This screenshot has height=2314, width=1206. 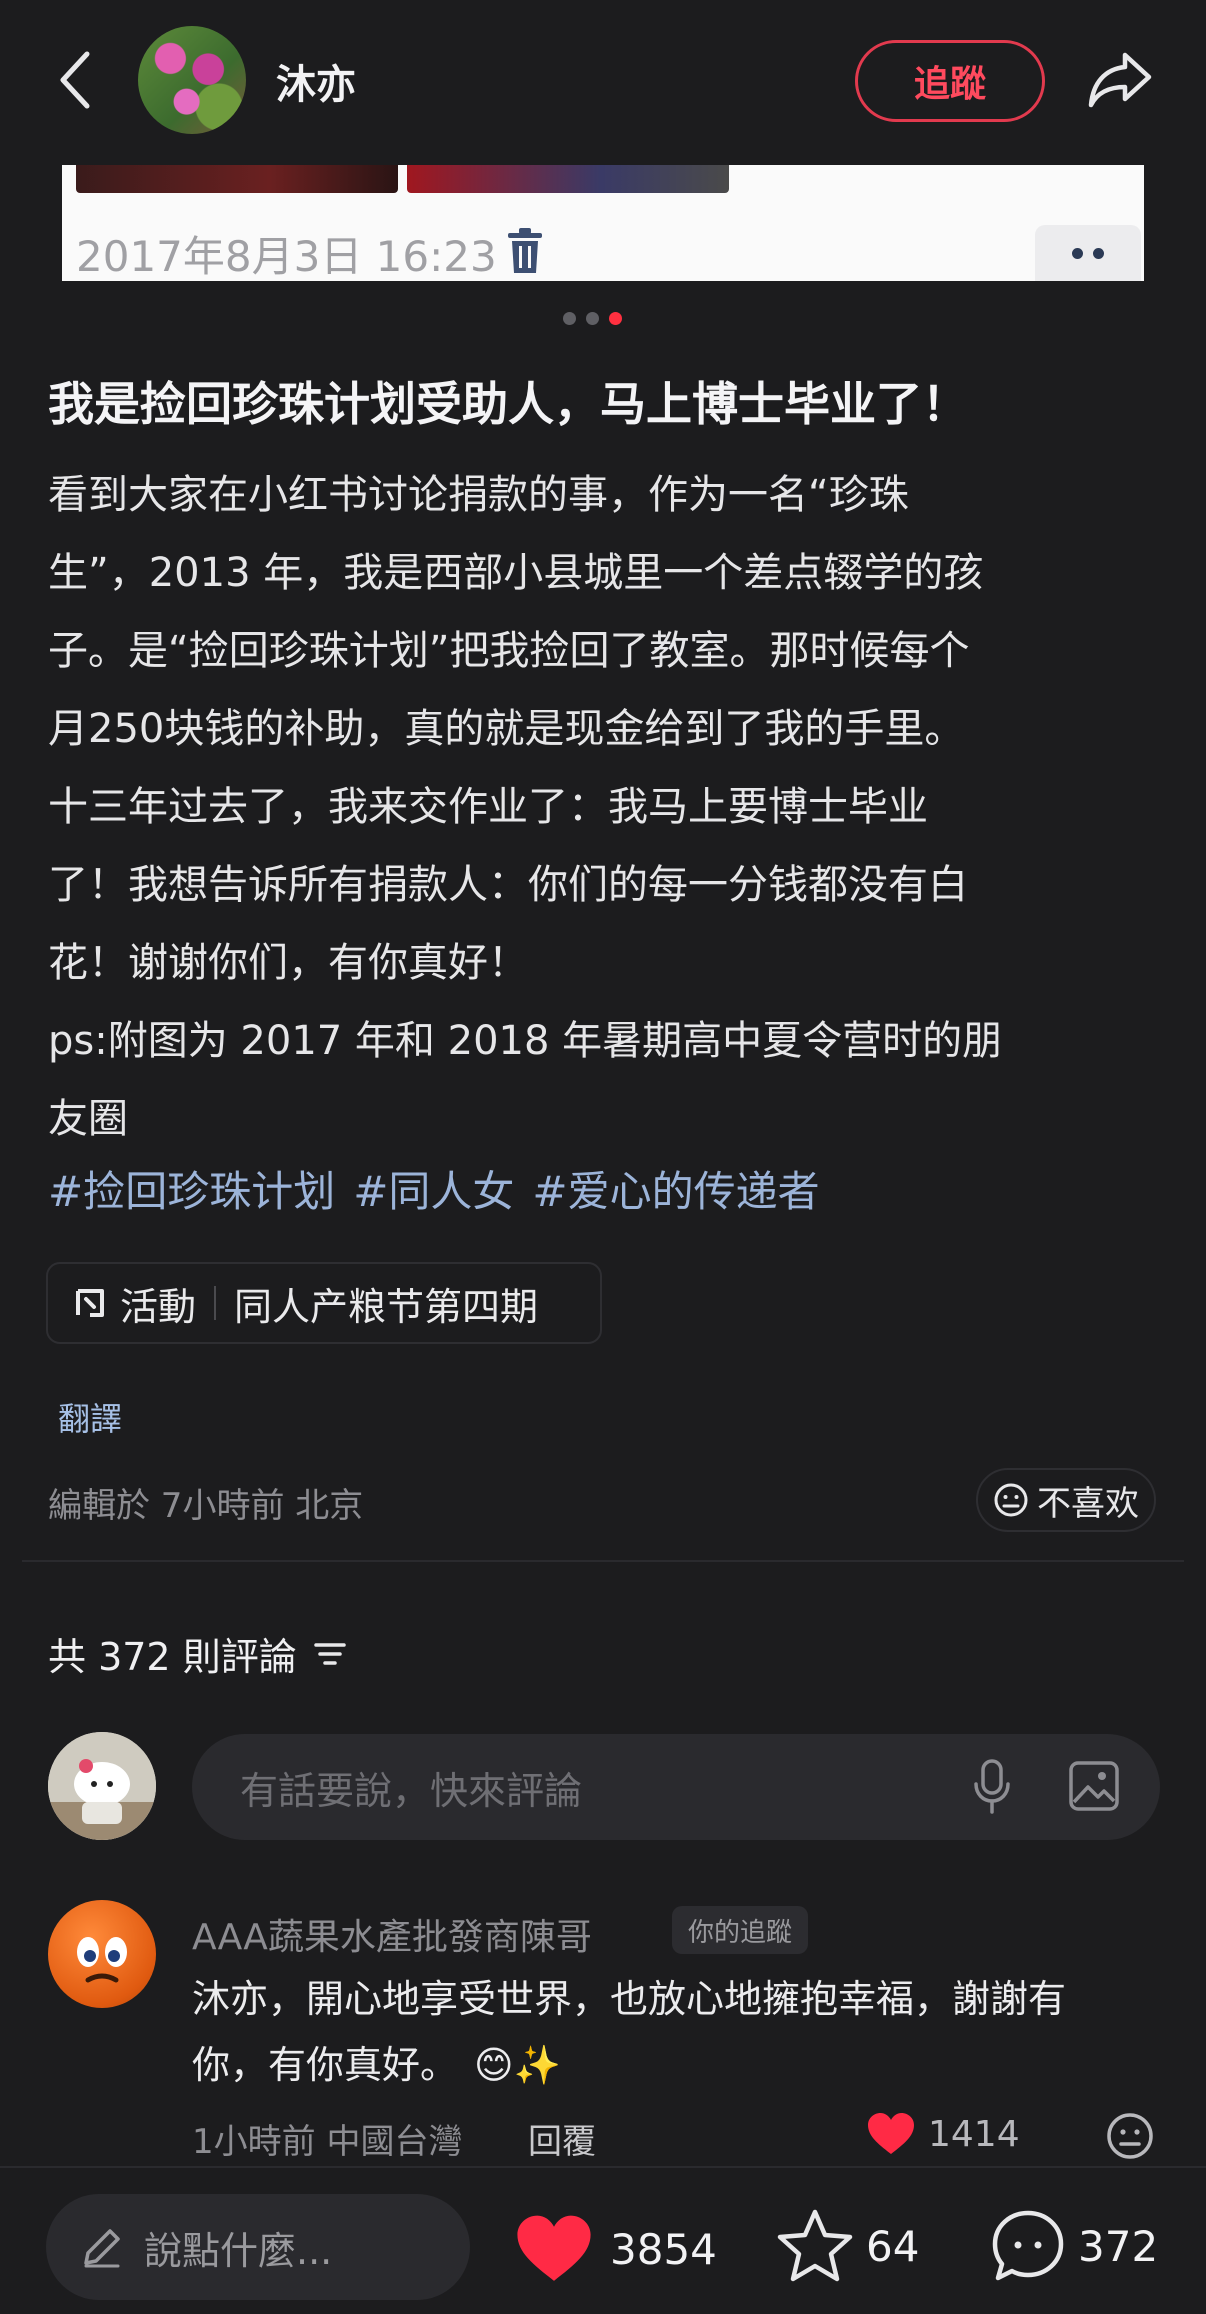 What do you see at coordinates (1028, 2245) in the screenshot?
I see `comment-bubble-icon` at bounding box center [1028, 2245].